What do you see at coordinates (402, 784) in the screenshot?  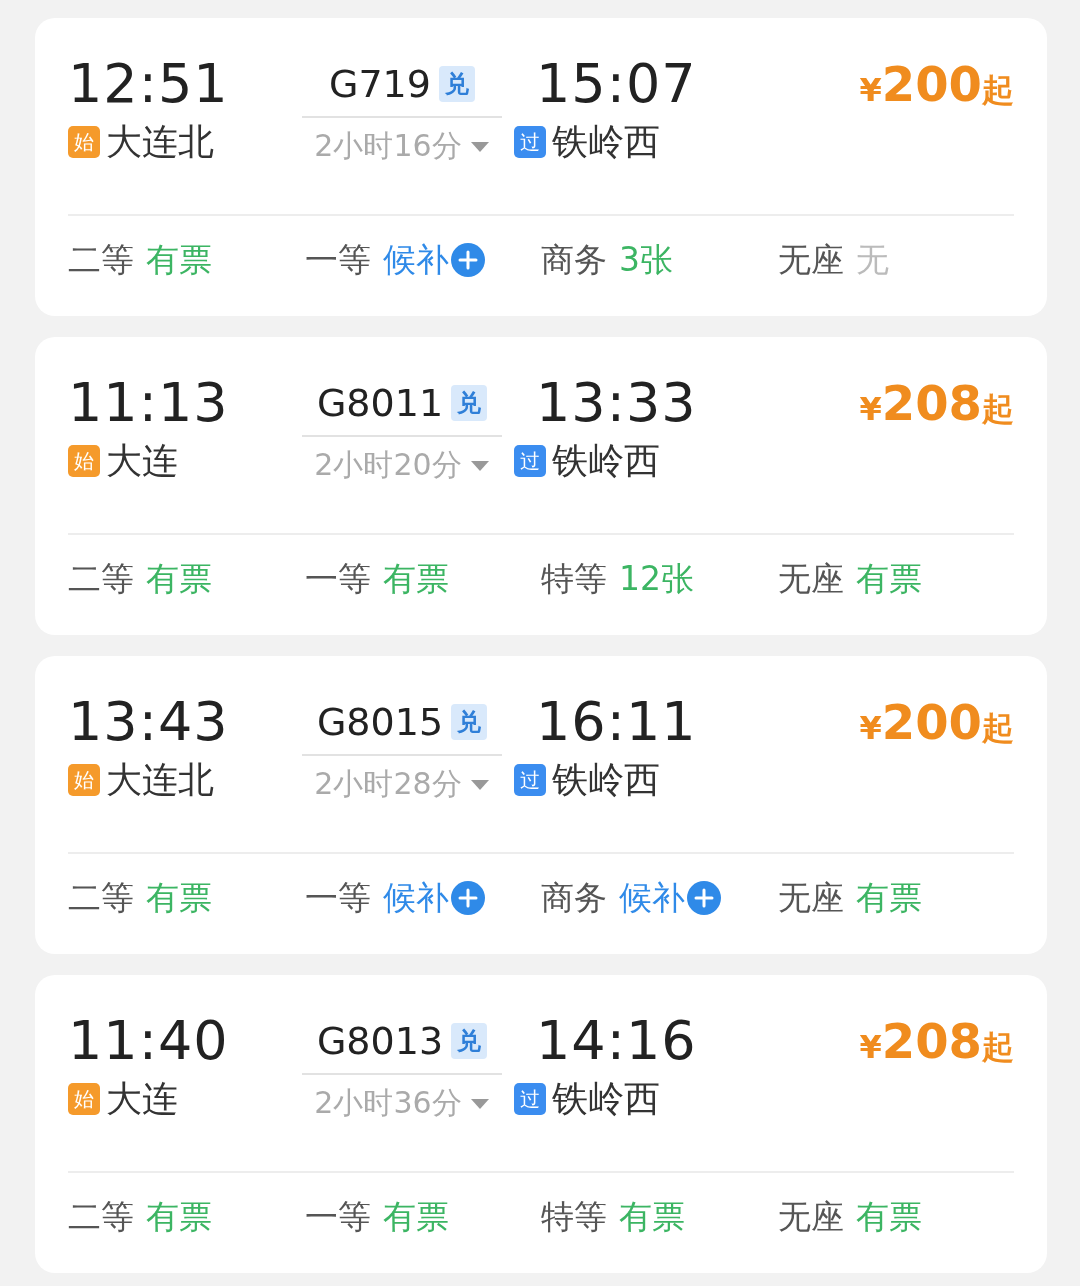 I see `duration-toggle: 2小时28分` at bounding box center [402, 784].